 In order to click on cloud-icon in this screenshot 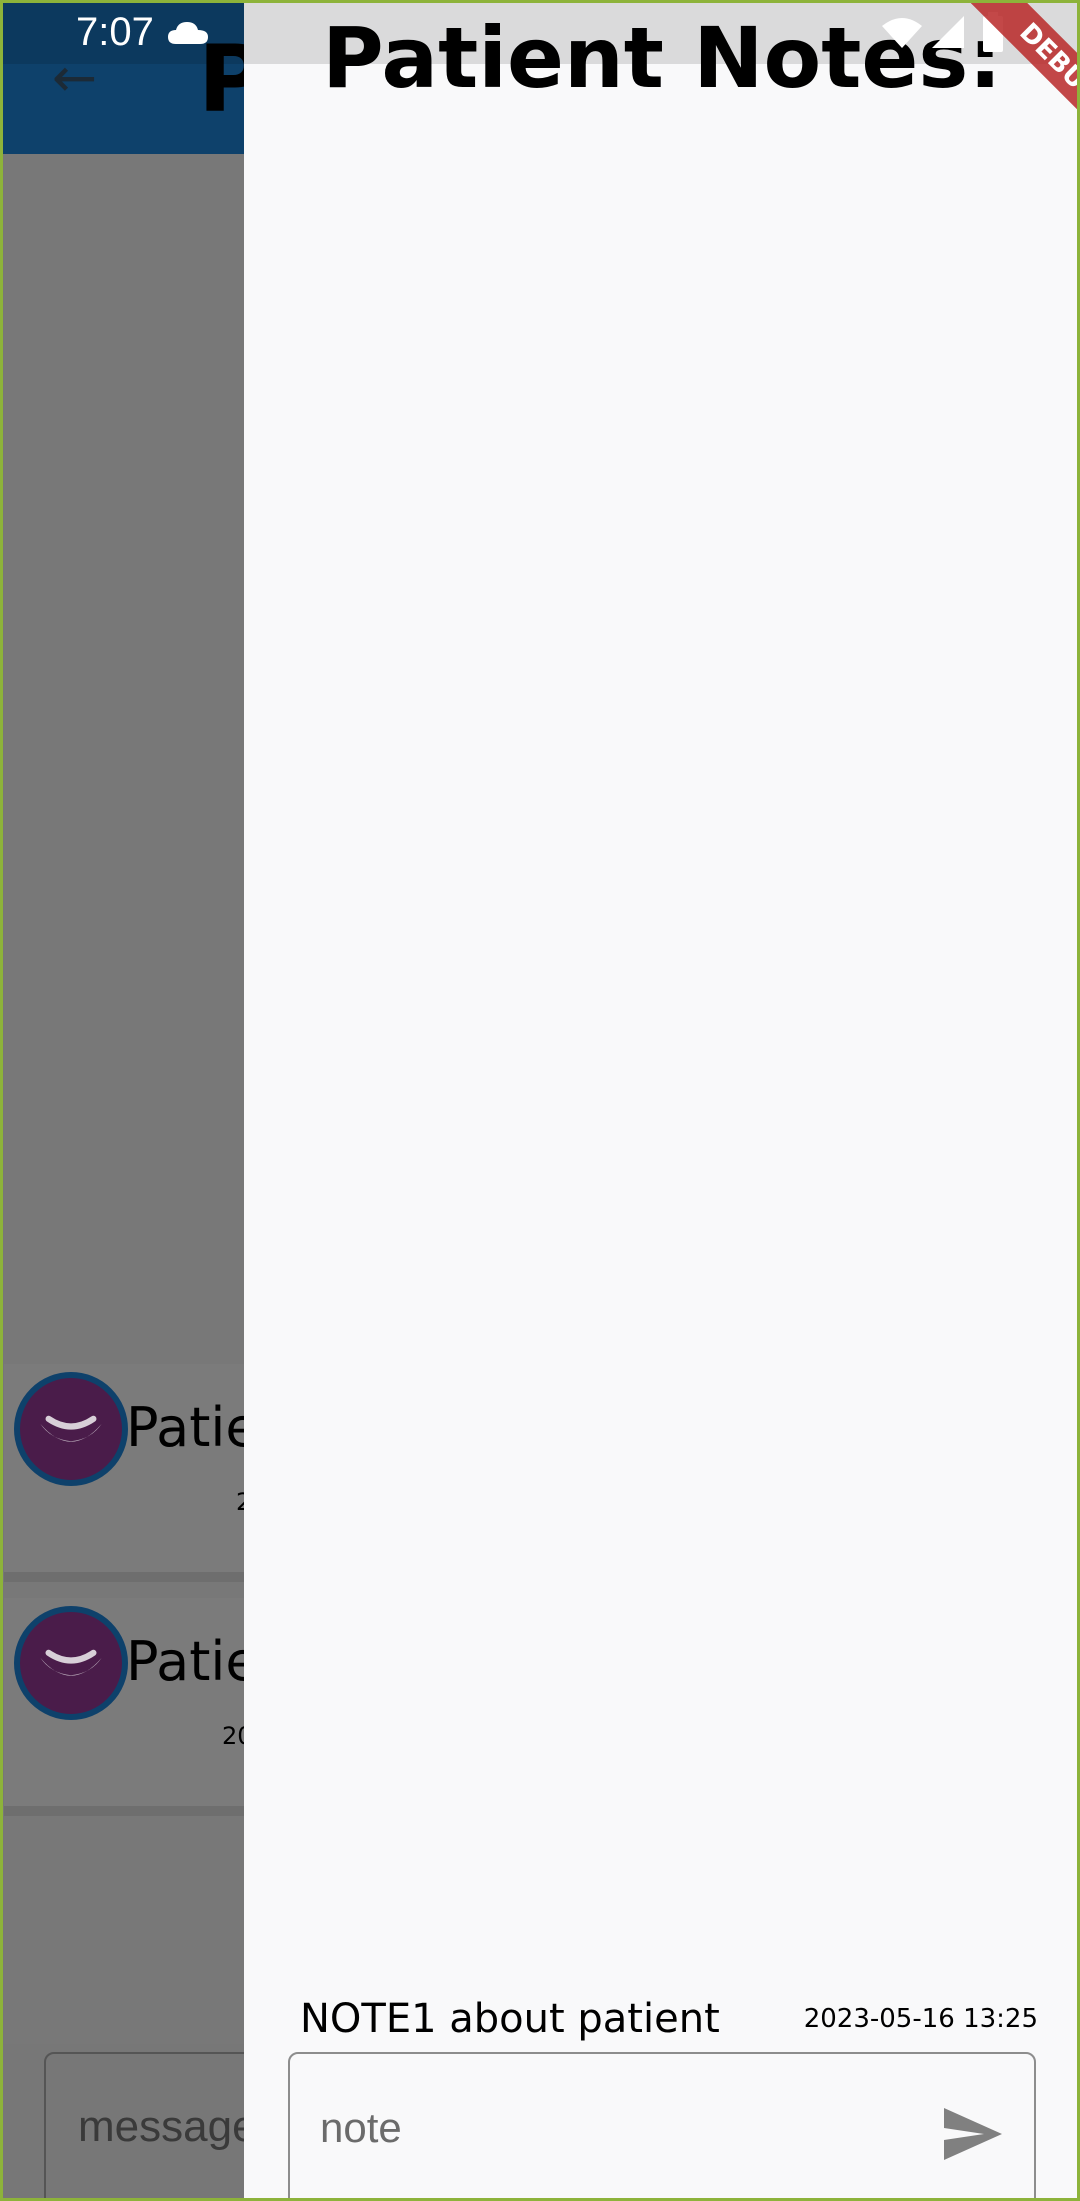, I will do `click(188, 33)`.